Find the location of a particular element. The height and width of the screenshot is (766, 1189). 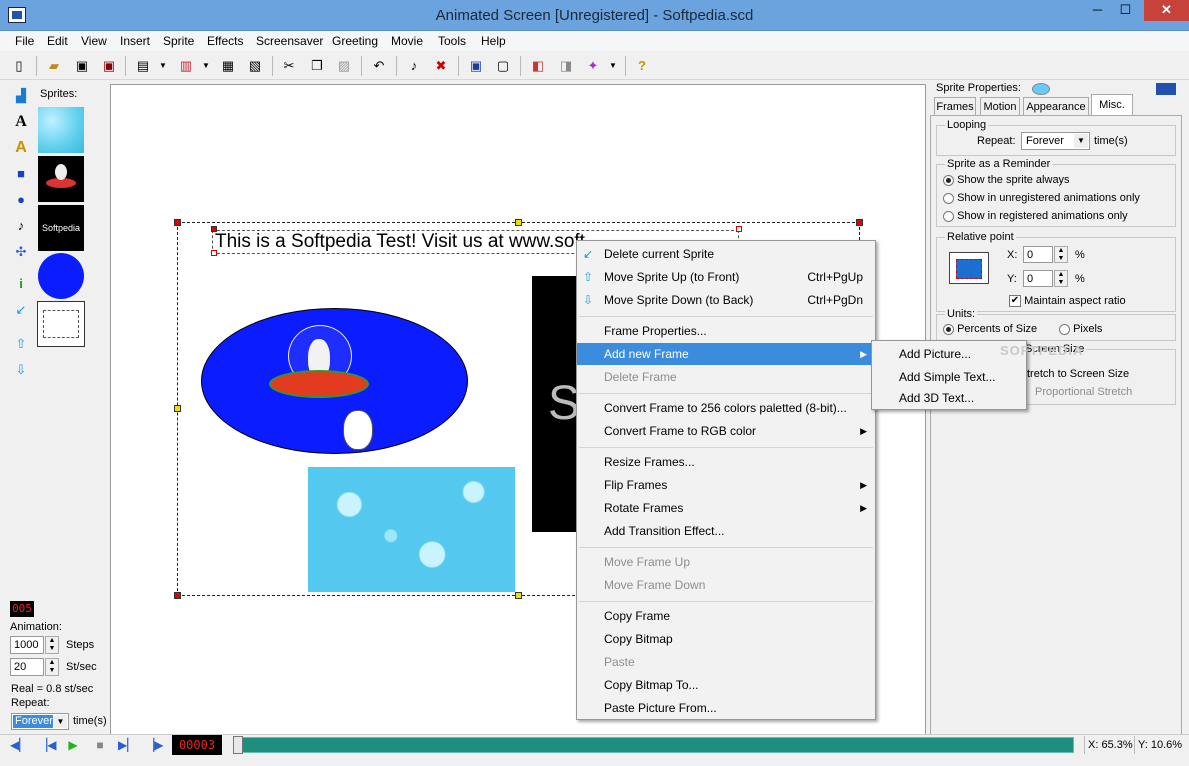

export-scr-icon: ▤ is located at coordinates (143, 66).